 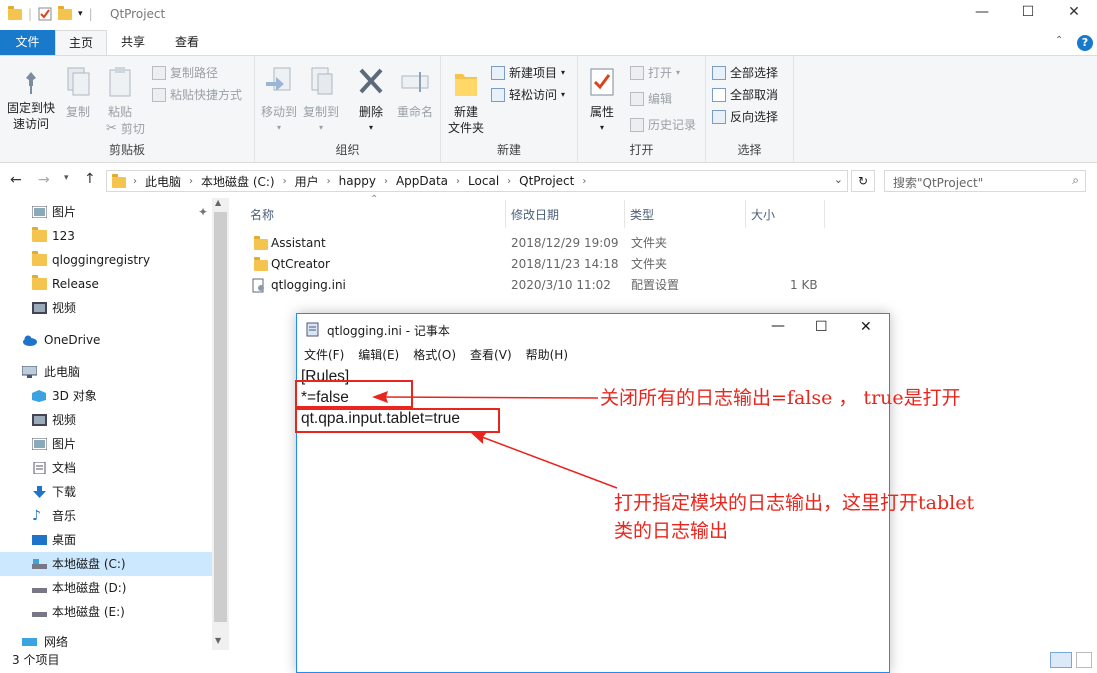 I want to click on annotation-overlay, so click(x=456, y=434).